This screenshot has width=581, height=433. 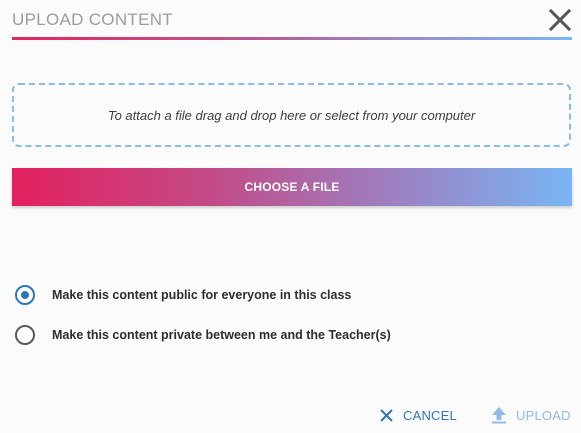 I want to click on cancel-button: CANCEL, so click(x=418, y=415).